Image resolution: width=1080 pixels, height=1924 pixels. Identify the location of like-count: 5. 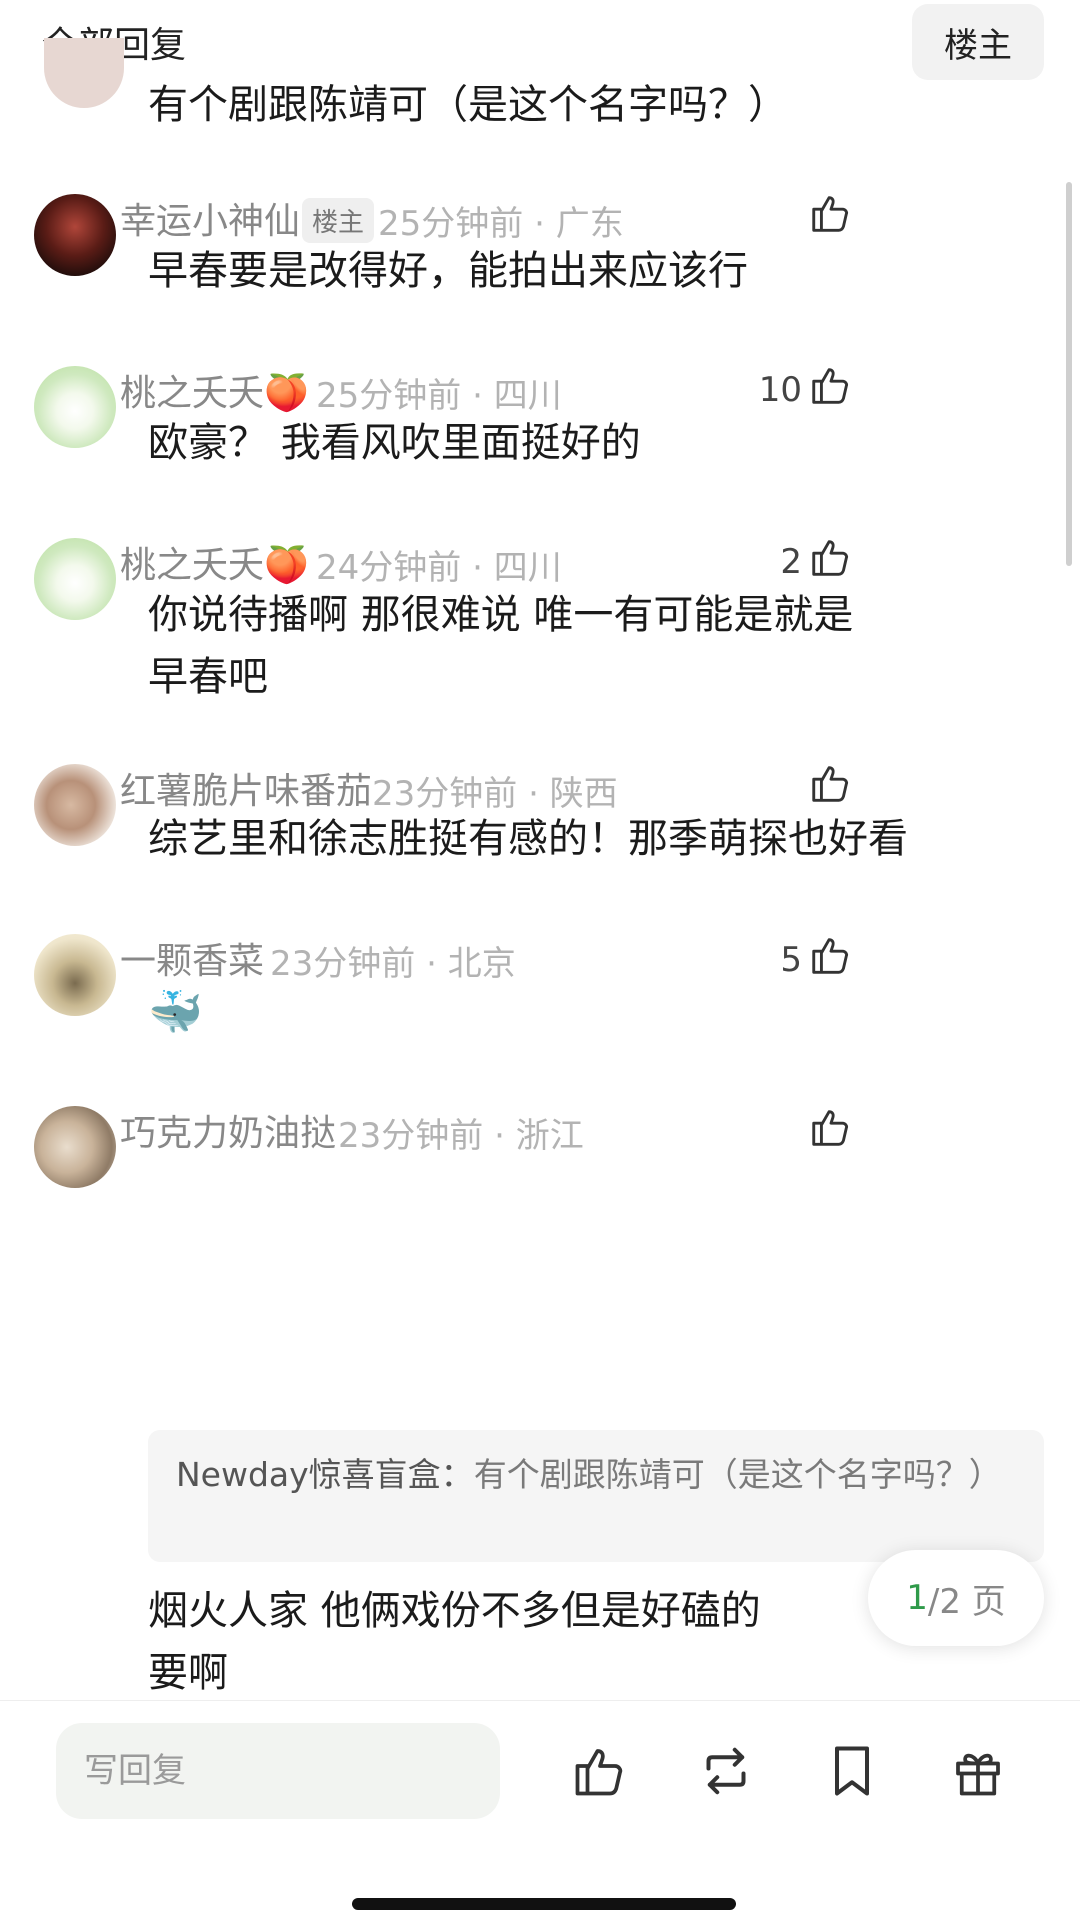
(791, 960).